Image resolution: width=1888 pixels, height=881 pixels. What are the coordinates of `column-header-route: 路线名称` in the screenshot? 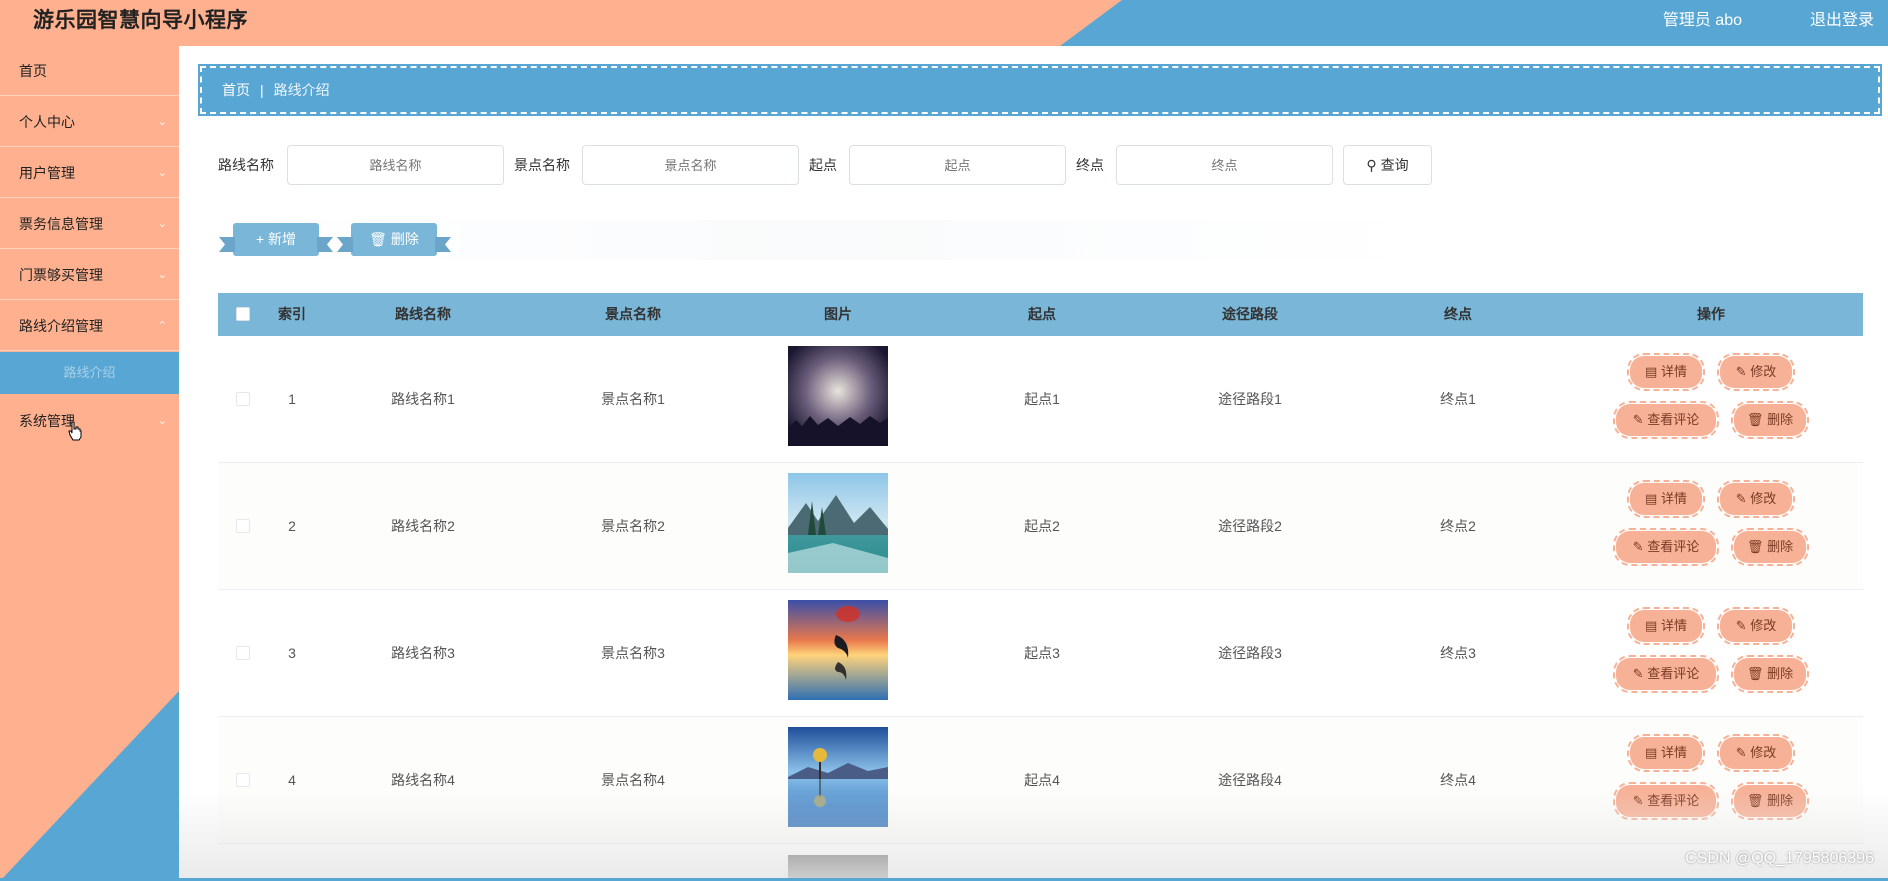 It's located at (423, 314).